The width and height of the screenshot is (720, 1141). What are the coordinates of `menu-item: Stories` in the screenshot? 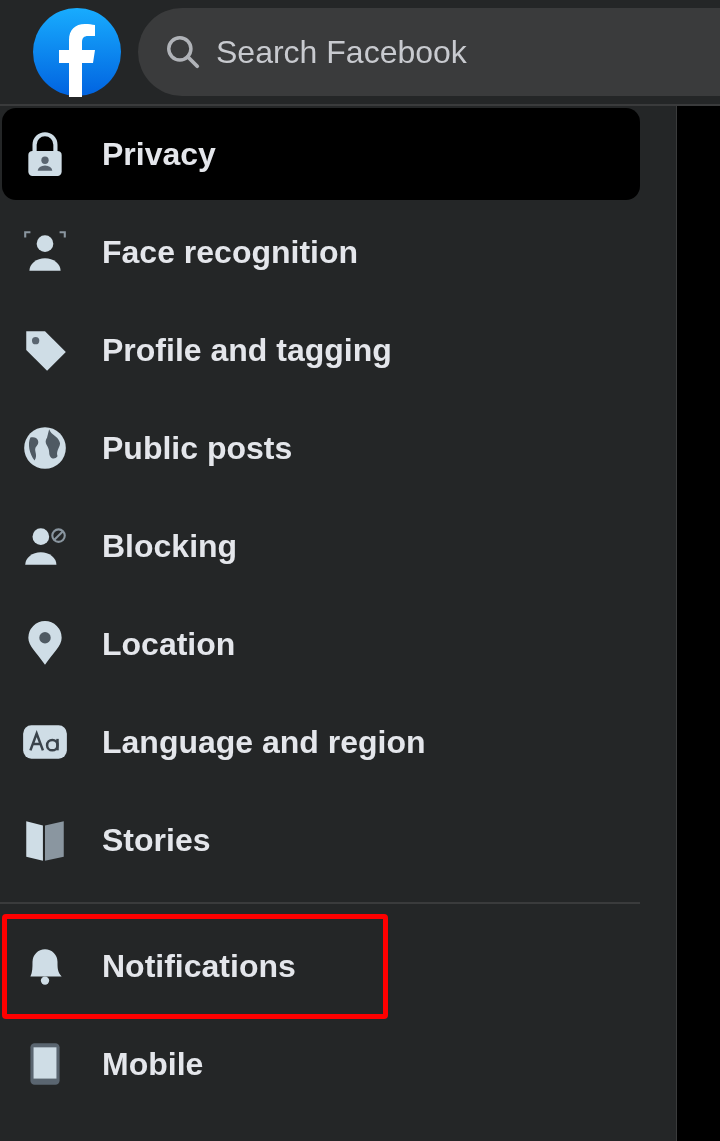 It's located at (321, 840).